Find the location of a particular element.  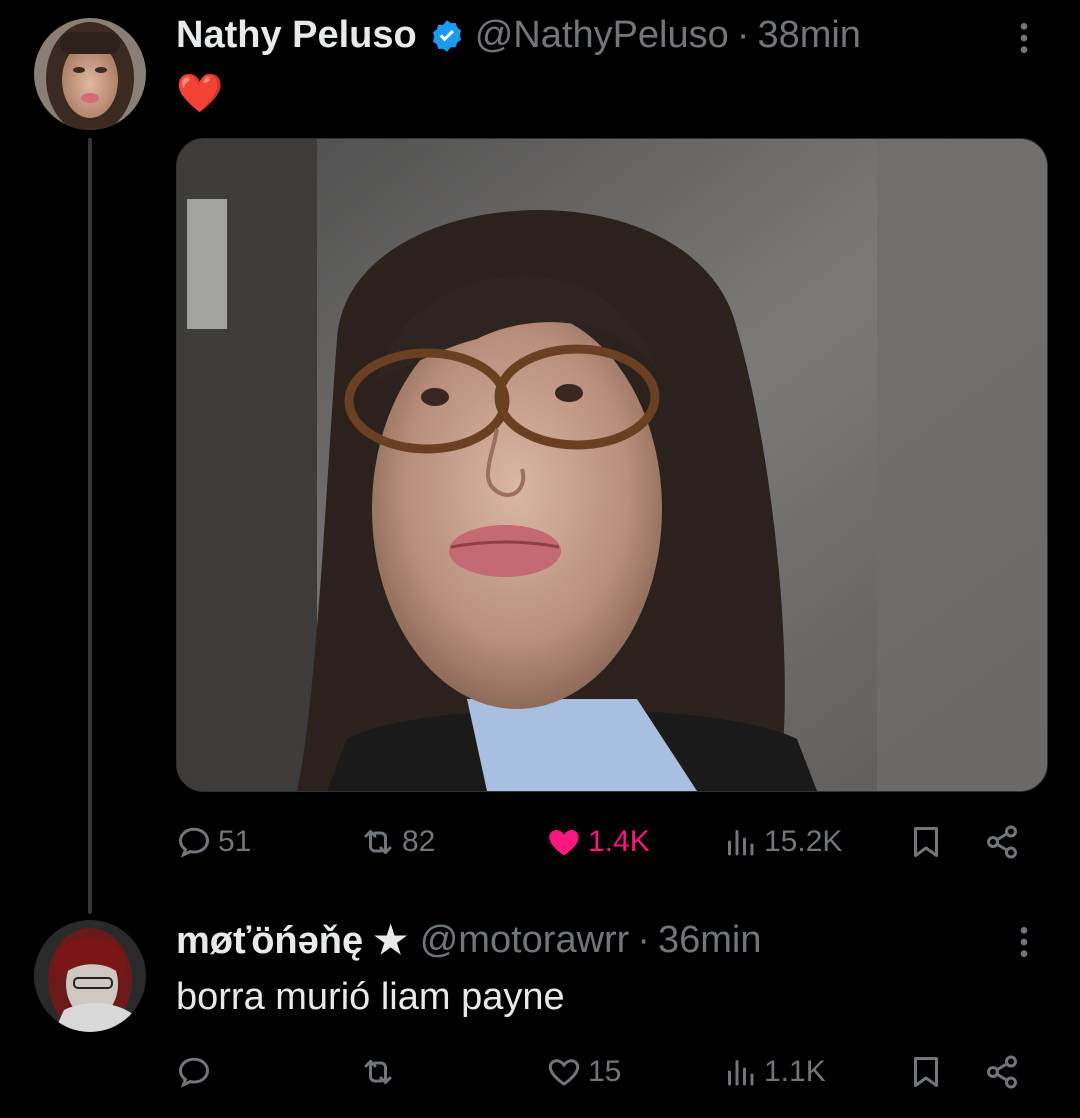

like-count: 15 is located at coordinates (605, 1071).